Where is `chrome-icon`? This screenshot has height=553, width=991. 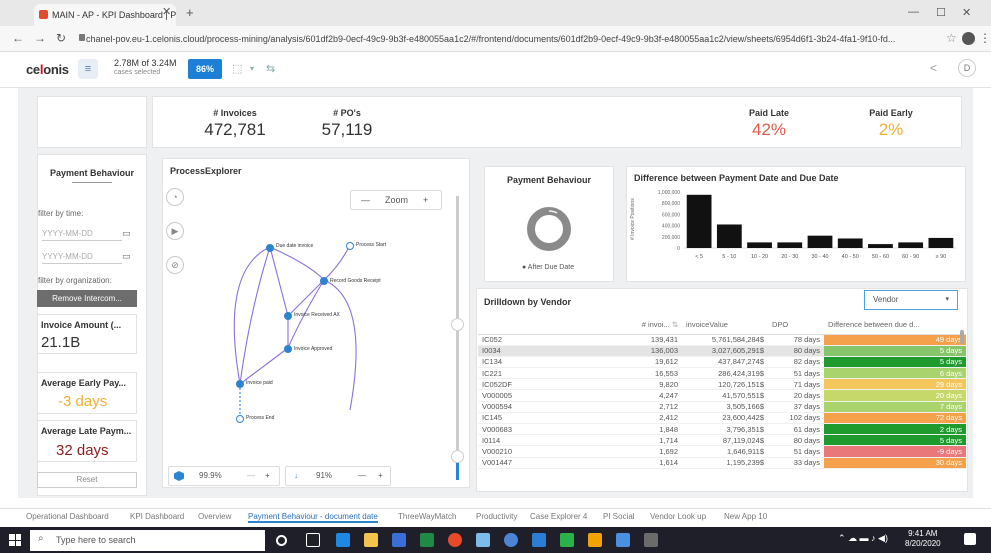 chrome-icon is located at coordinates (455, 540).